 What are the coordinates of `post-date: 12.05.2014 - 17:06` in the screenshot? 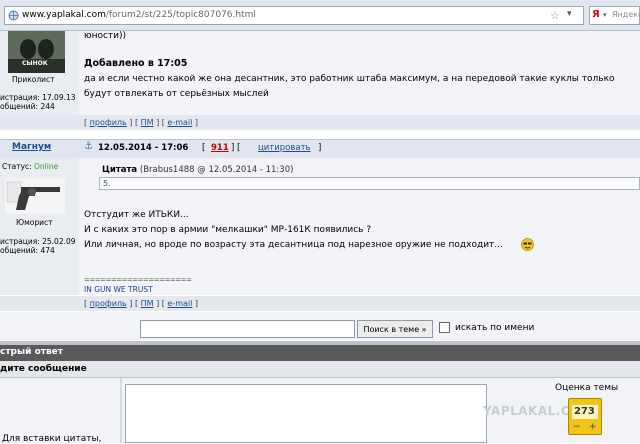 It's located at (143, 148).